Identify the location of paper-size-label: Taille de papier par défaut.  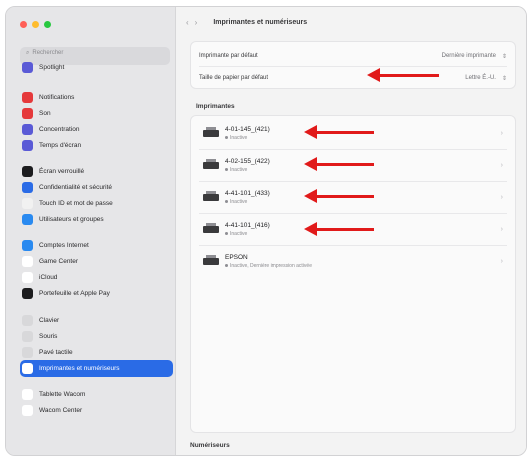
(234, 78).